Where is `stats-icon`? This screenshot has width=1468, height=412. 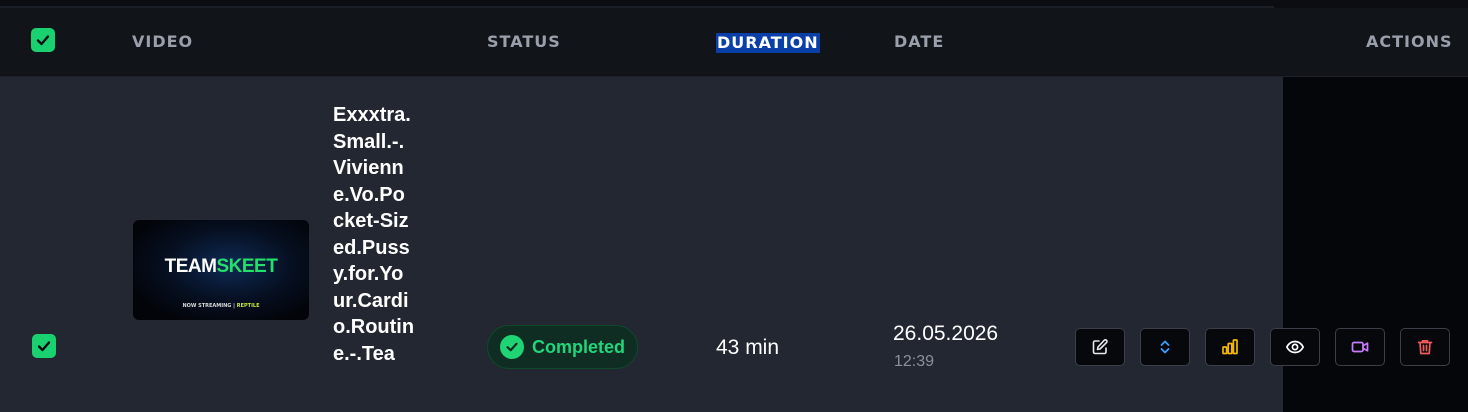 stats-icon is located at coordinates (1230, 347).